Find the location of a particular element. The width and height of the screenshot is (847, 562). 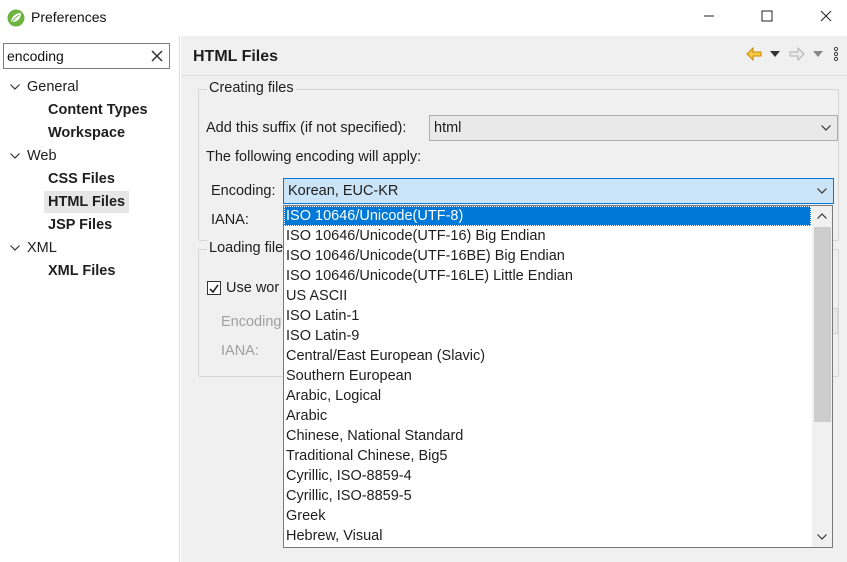

encoding-option: ISO Latin-1 is located at coordinates (547, 316).